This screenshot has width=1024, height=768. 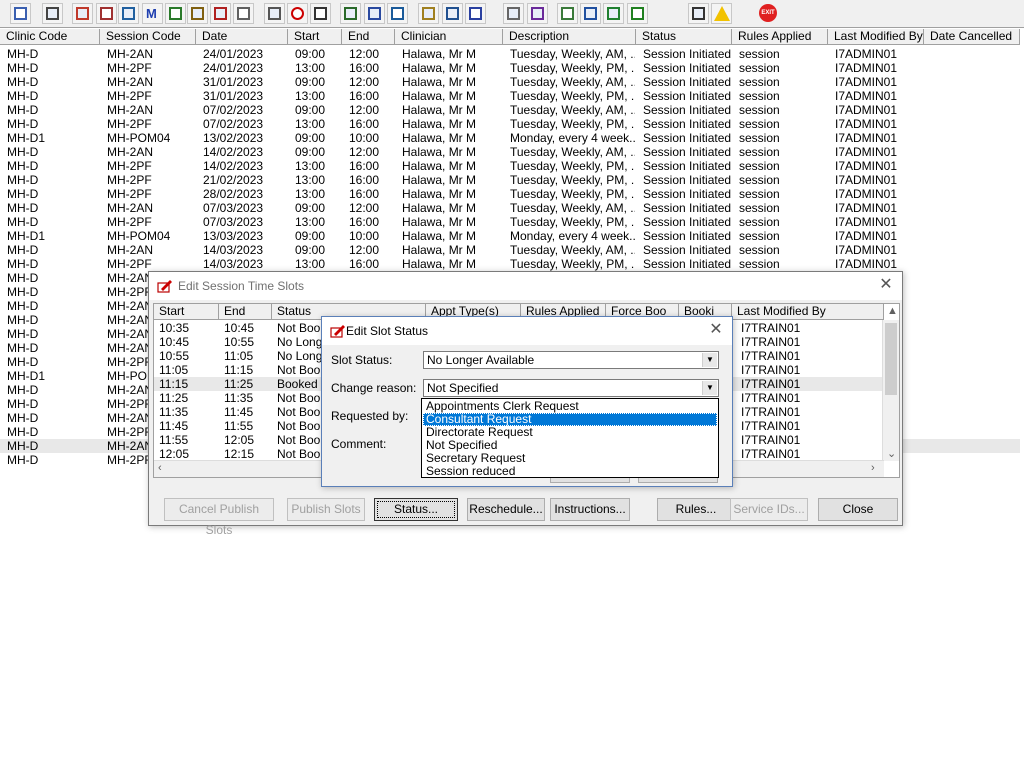 What do you see at coordinates (886, 285) in the screenshot?
I see `session-window-close-icon: ✕` at bounding box center [886, 285].